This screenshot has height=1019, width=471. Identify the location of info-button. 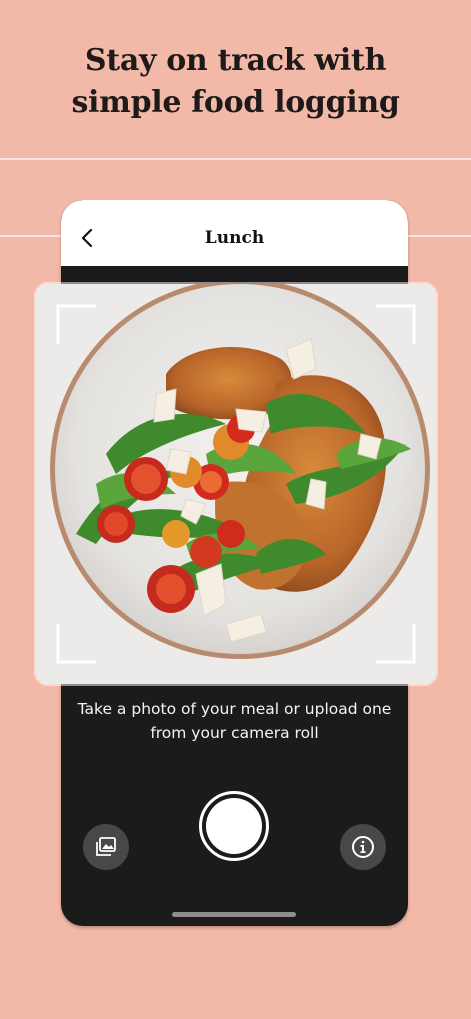
(363, 847).